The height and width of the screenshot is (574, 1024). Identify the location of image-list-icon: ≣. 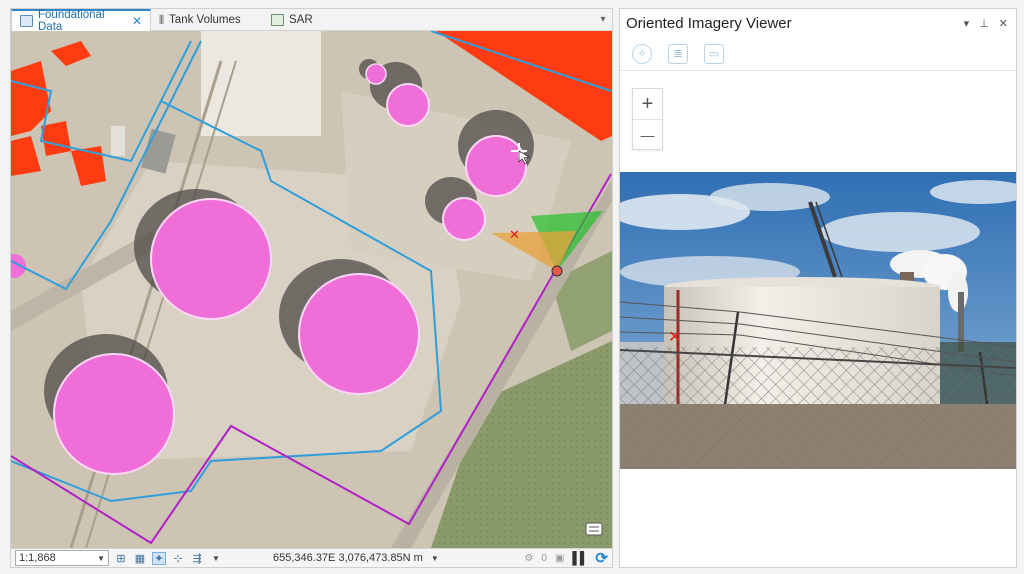
(678, 53).